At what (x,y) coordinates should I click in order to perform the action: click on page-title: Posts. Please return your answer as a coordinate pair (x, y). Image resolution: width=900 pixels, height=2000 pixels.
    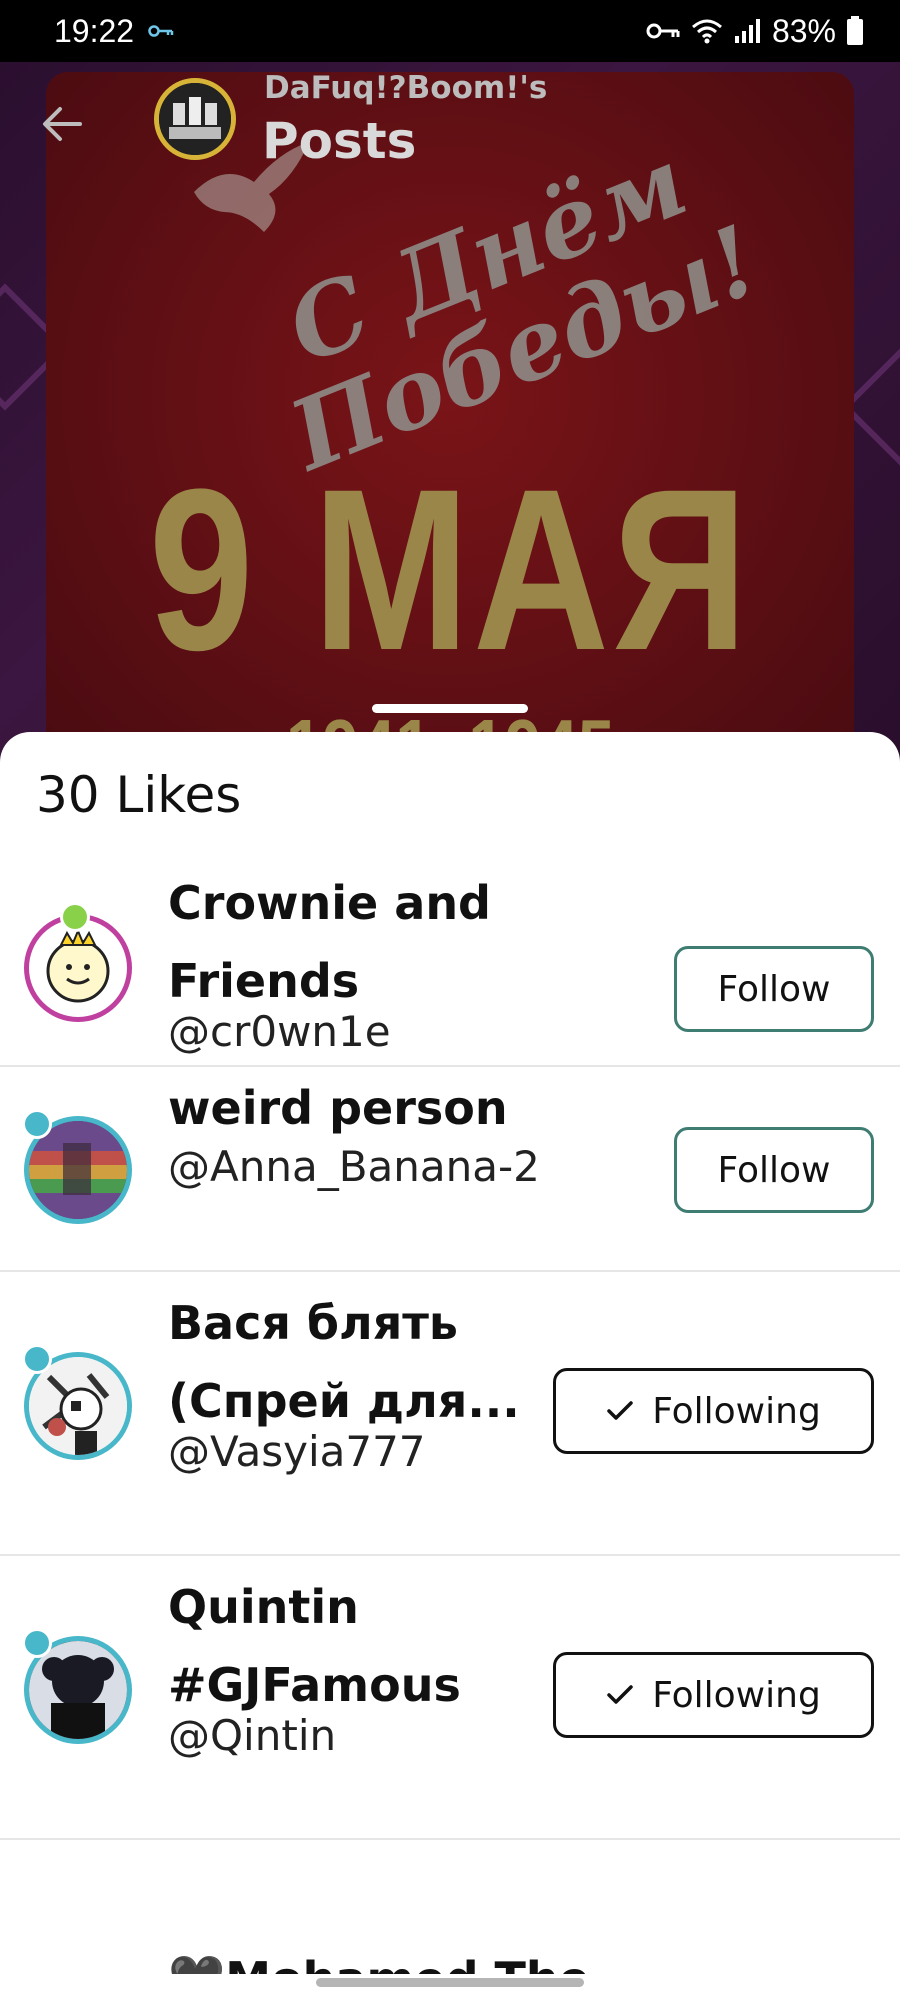
    Looking at the image, I should click on (339, 141).